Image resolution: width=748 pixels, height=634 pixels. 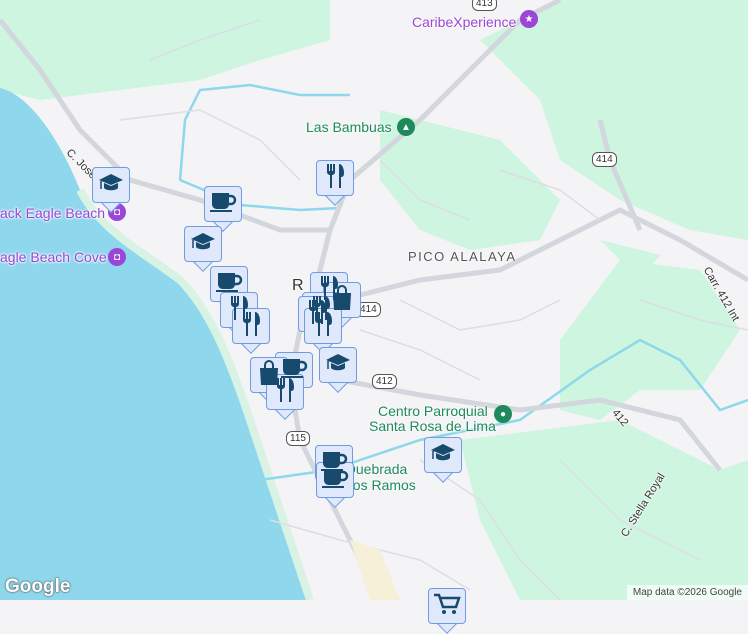 What do you see at coordinates (117, 257) in the screenshot?
I see `camera-icon: ◘` at bounding box center [117, 257].